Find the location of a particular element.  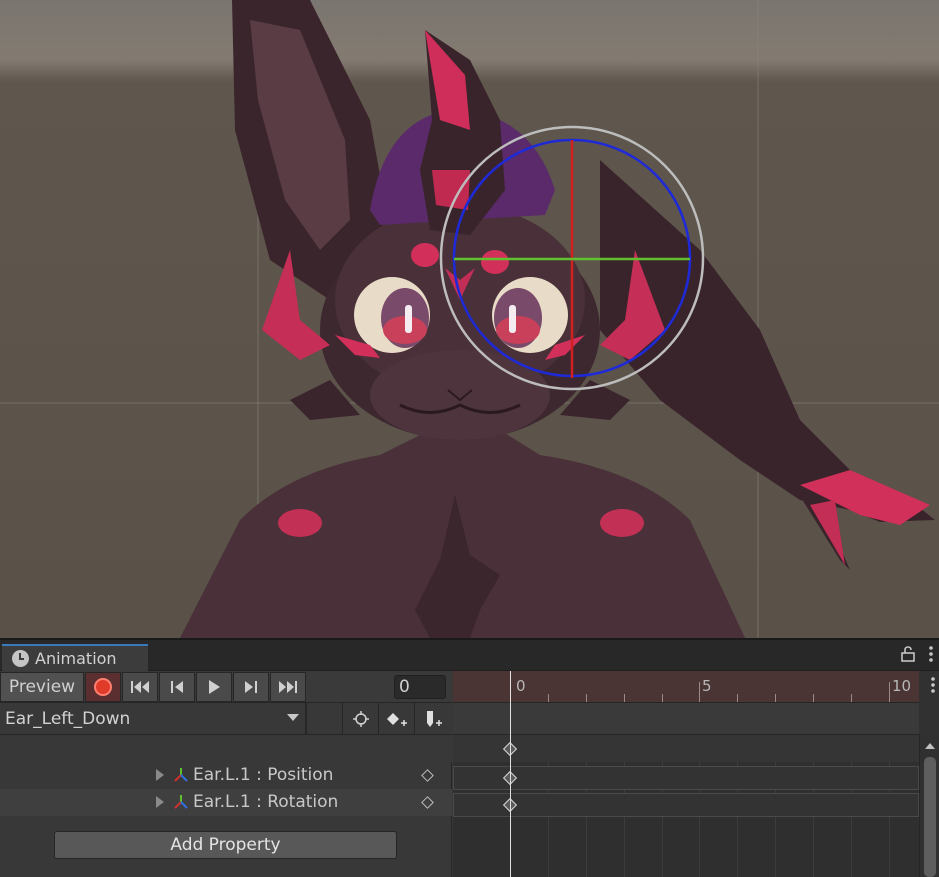

add-event-button is located at coordinates (432, 718).